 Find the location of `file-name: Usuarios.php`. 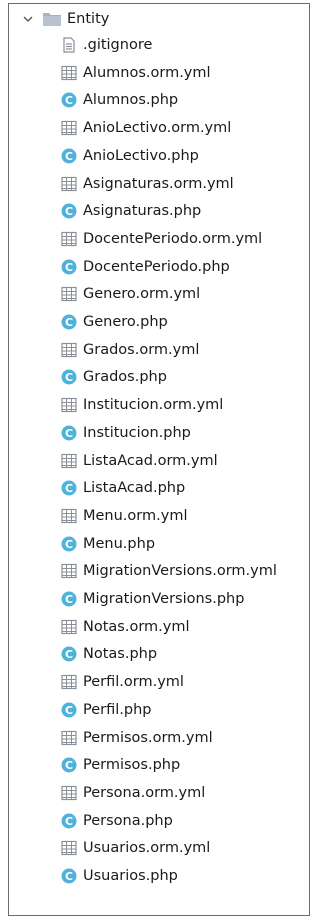

file-name: Usuarios.php is located at coordinates (130, 876).